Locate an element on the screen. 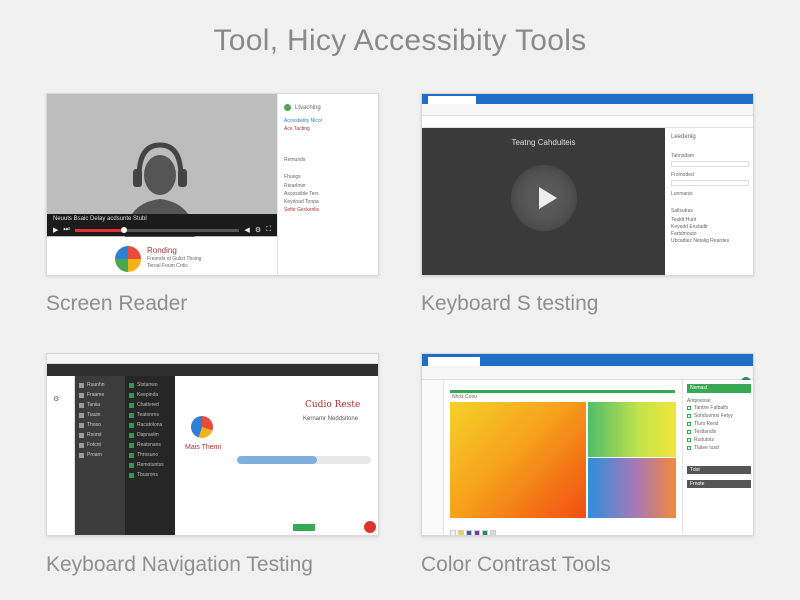  sidebar-item: Fartdmouto is located at coordinates (710, 234).